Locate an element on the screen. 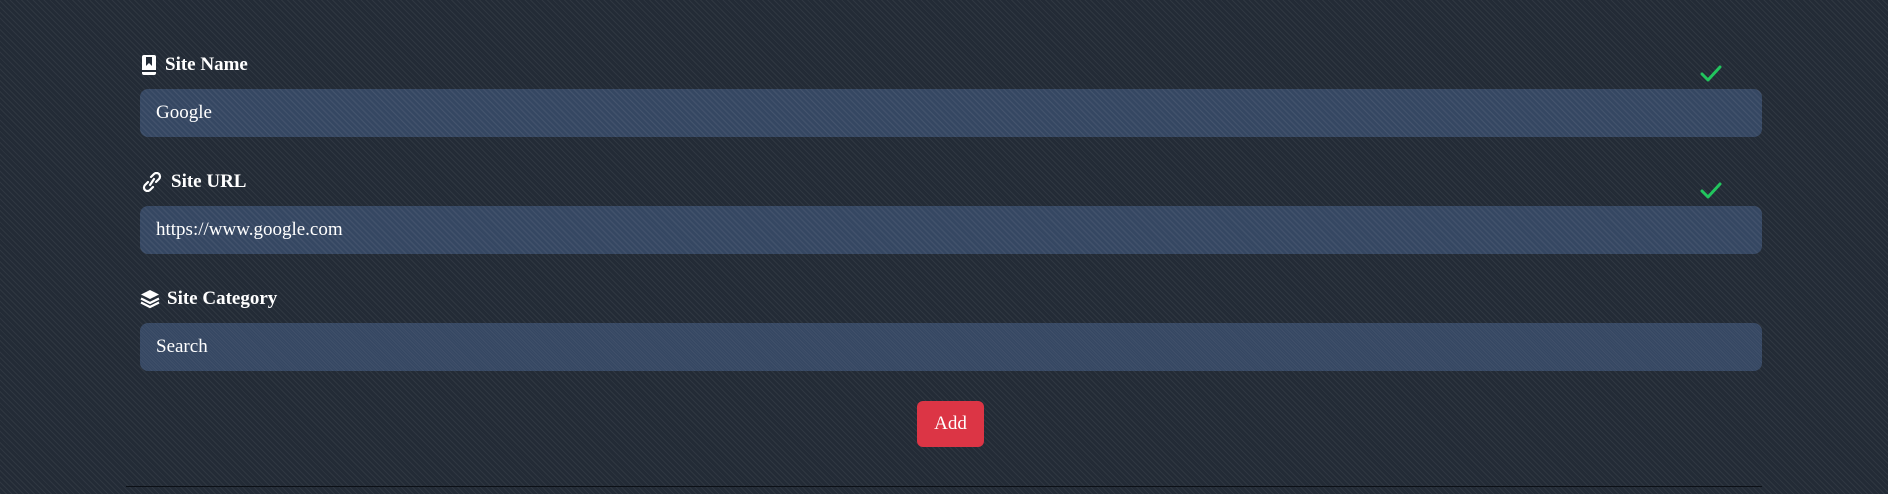  site-url-label: Site URL is located at coordinates (209, 181).